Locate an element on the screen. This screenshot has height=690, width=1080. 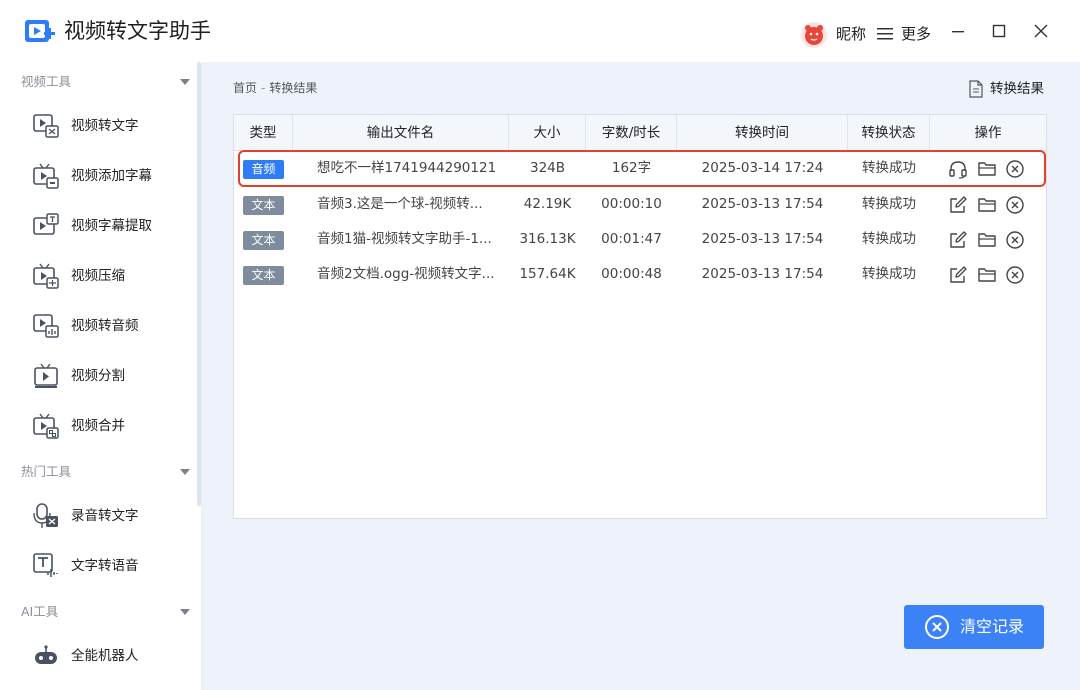
maximize-icon is located at coordinates (999, 31).